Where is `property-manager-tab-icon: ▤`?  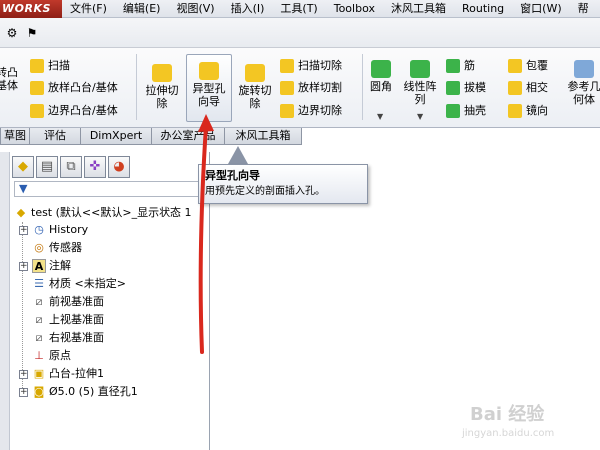
property-manager-tab-icon: ▤ is located at coordinates (47, 167).